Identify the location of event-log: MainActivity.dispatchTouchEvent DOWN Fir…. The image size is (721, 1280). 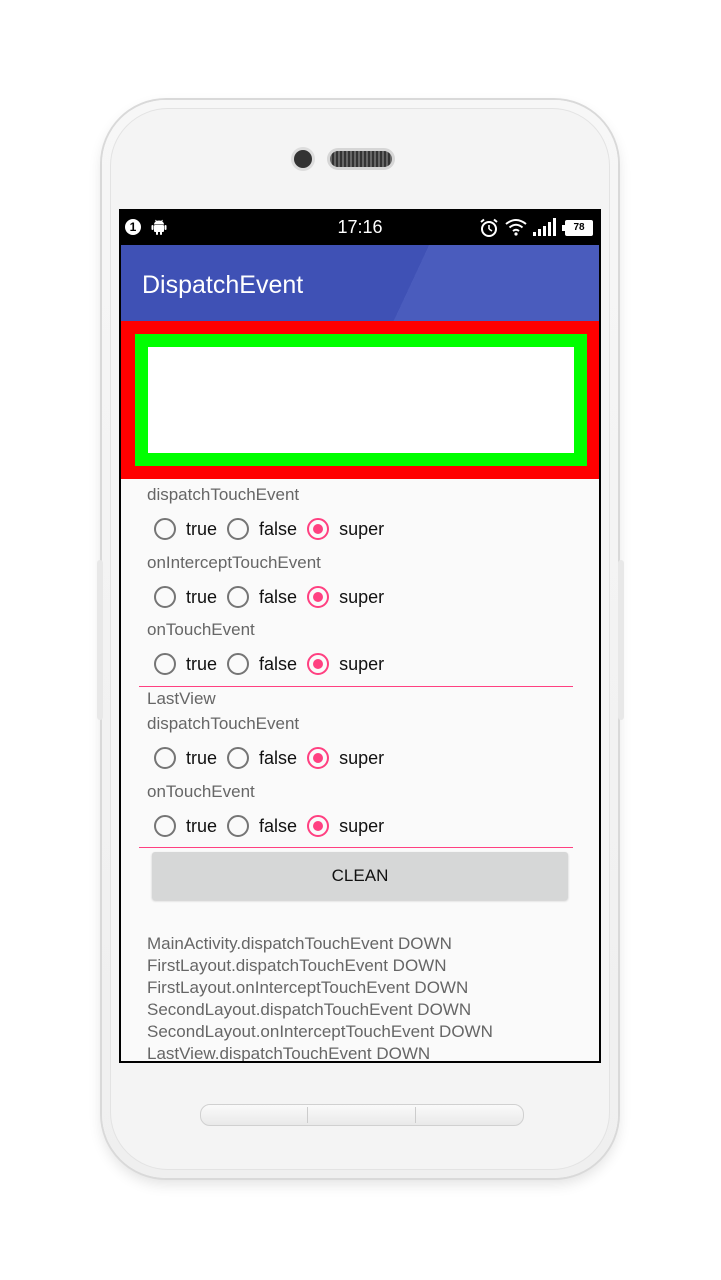
(320, 997).